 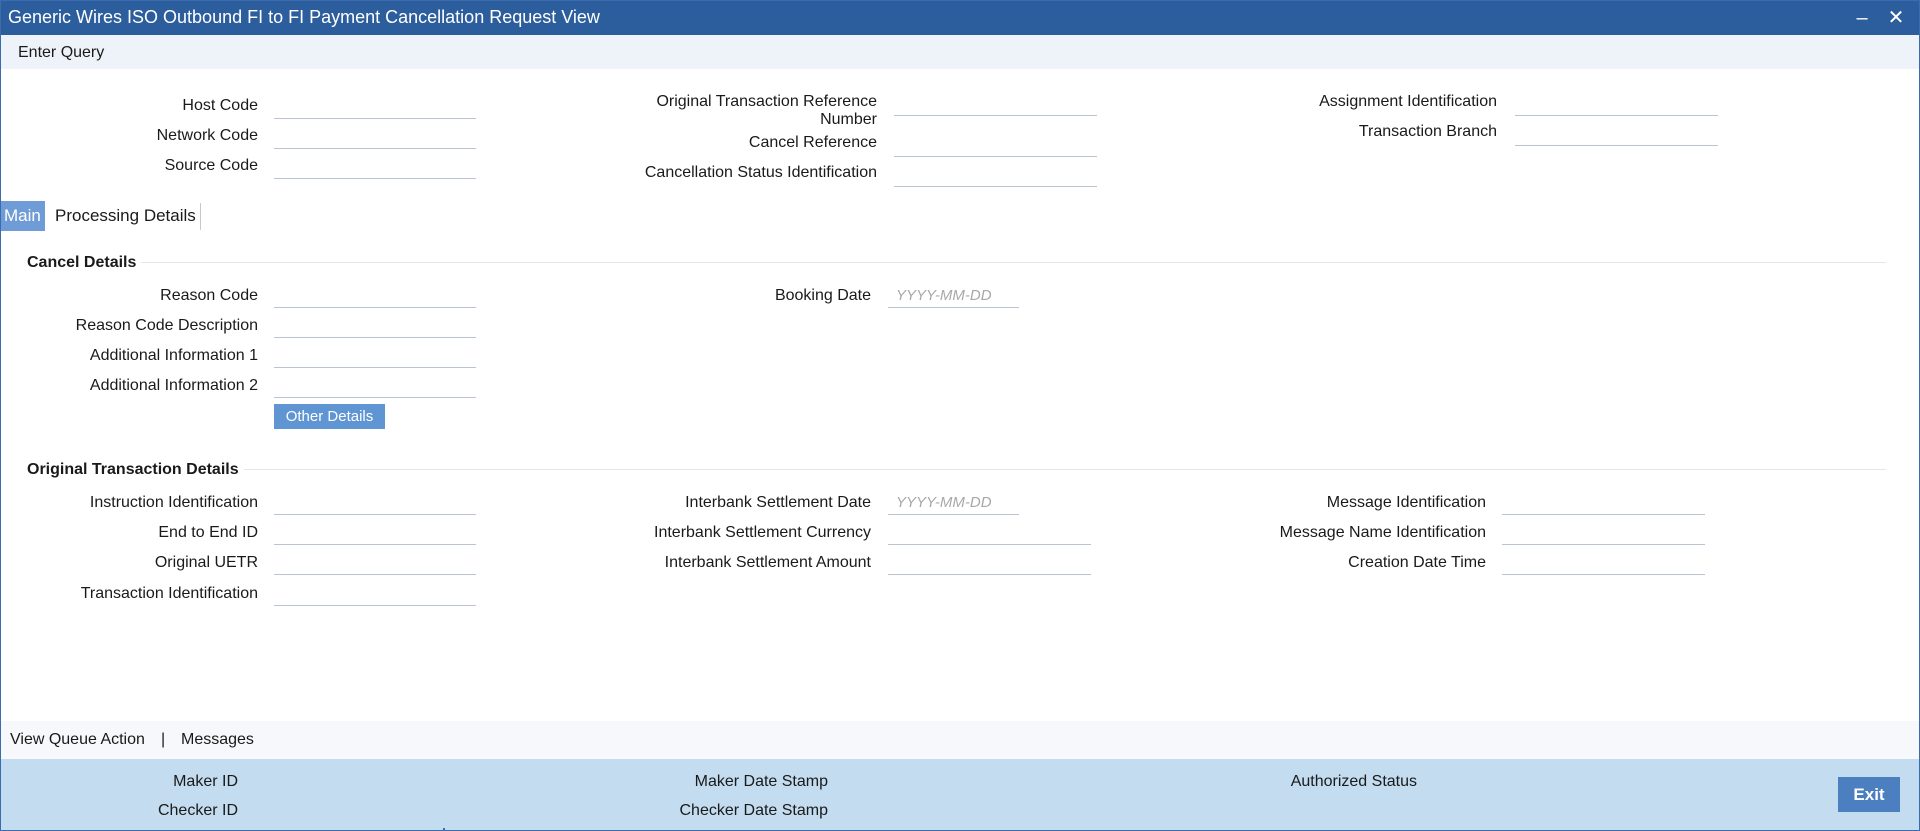 I want to click on reason-code-description-input, so click(x=375, y=326).